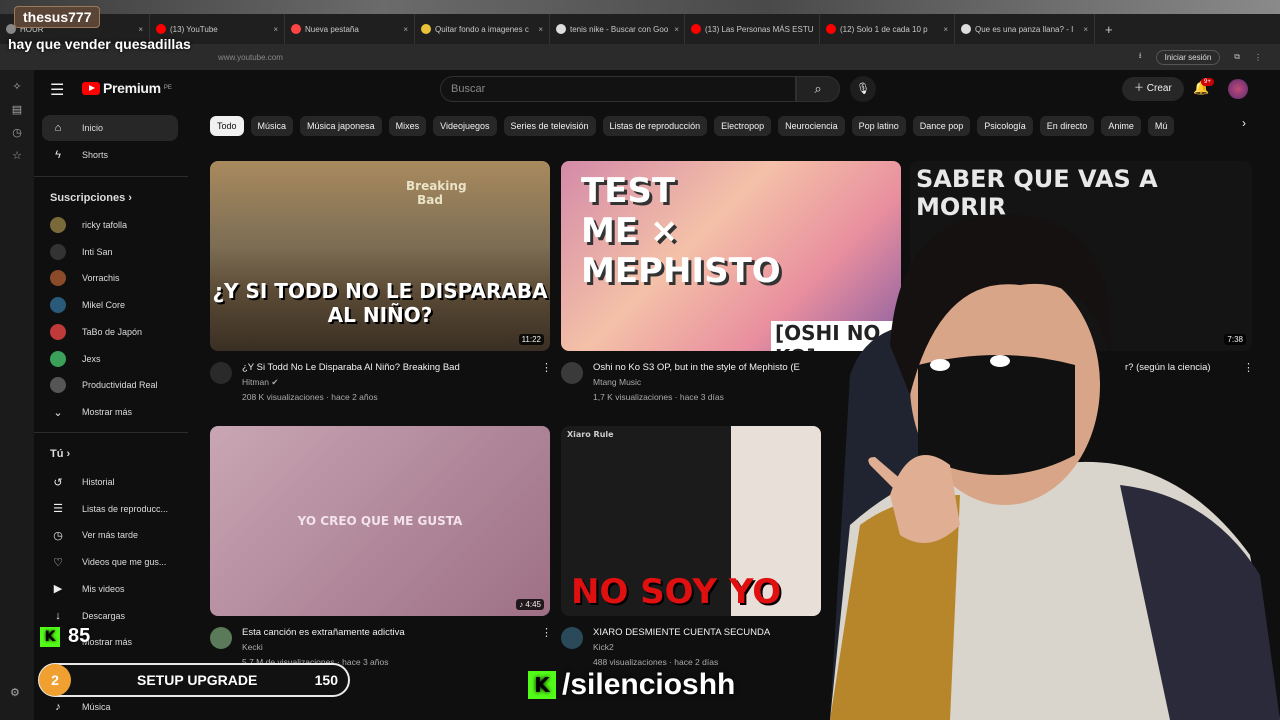  What do you see at coordinates (863, 89) in the screenshot?
I see `mic-button: 🎙` at bounding box center [863, 89].